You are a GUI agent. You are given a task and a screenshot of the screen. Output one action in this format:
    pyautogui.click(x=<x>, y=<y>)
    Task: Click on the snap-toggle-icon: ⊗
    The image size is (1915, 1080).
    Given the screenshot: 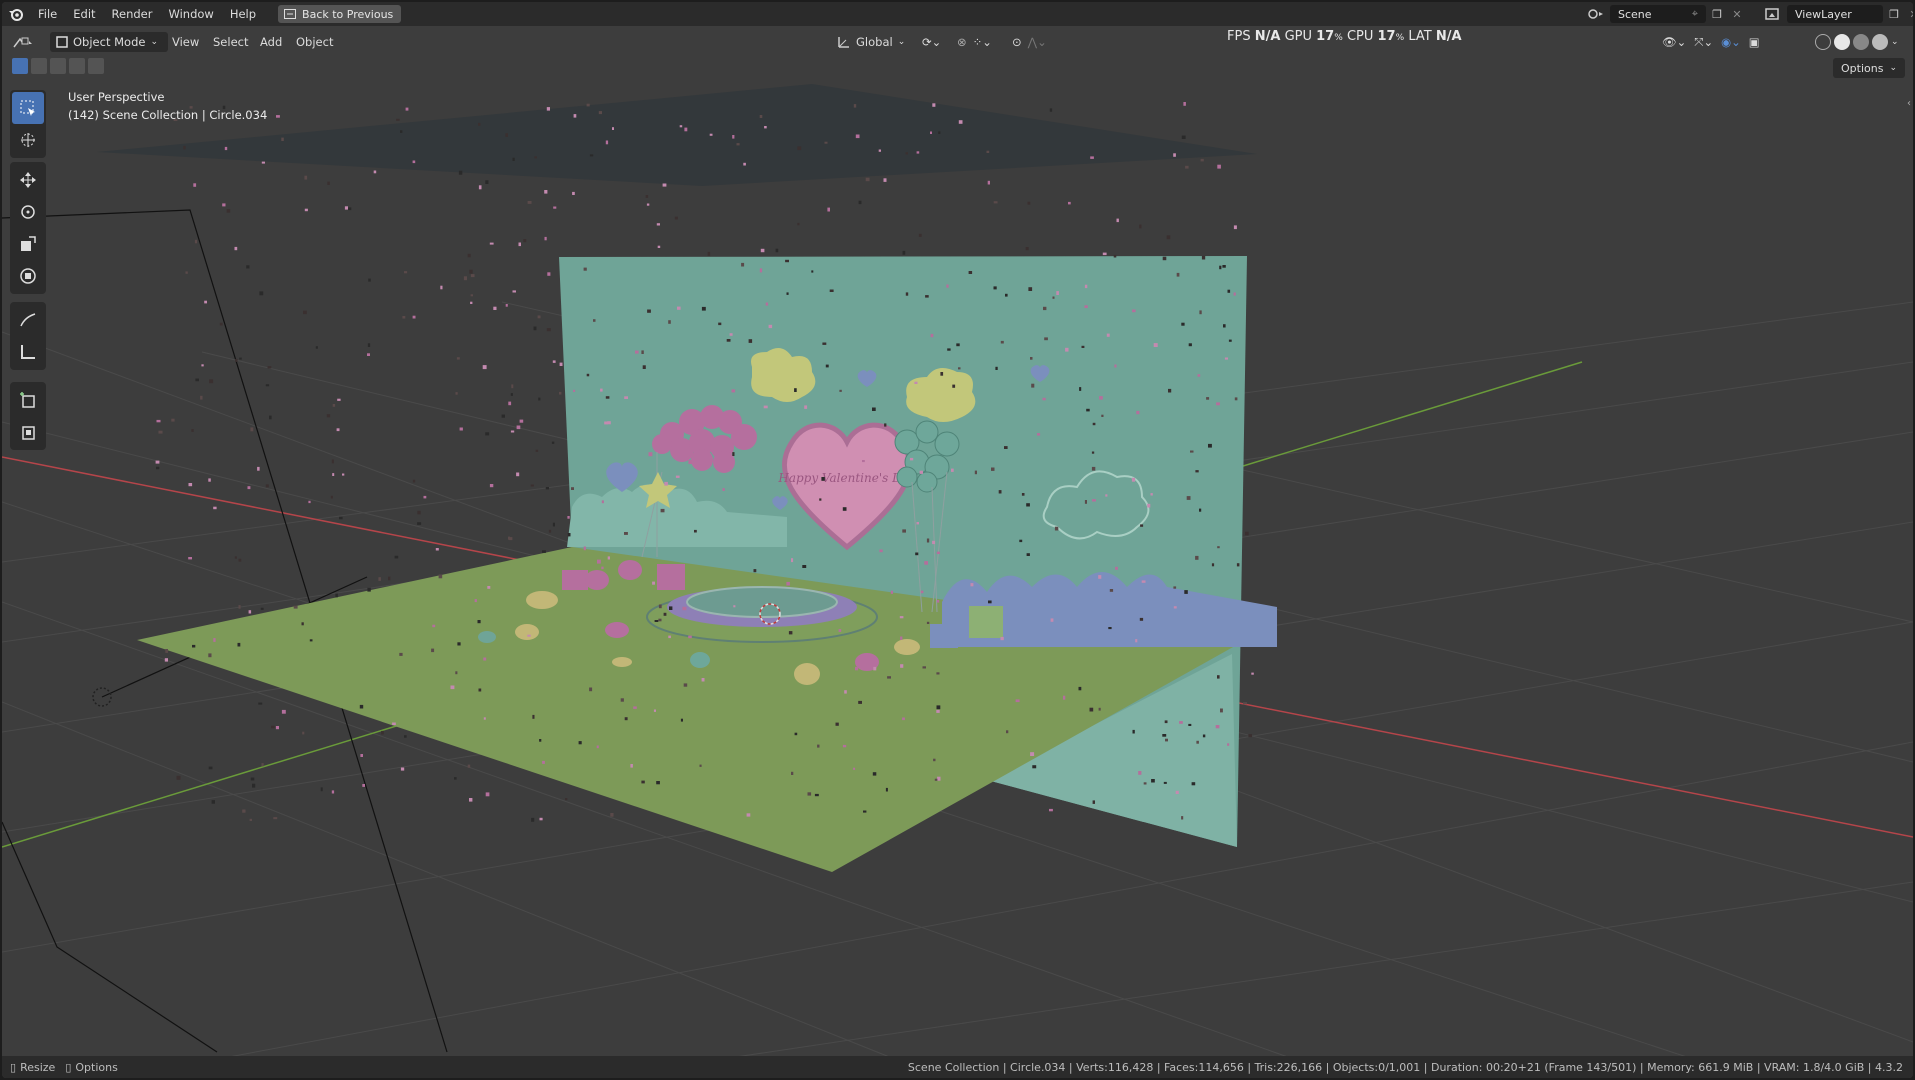 What is the action you would take?
    pyautogui.click(x=962, y=42)
    